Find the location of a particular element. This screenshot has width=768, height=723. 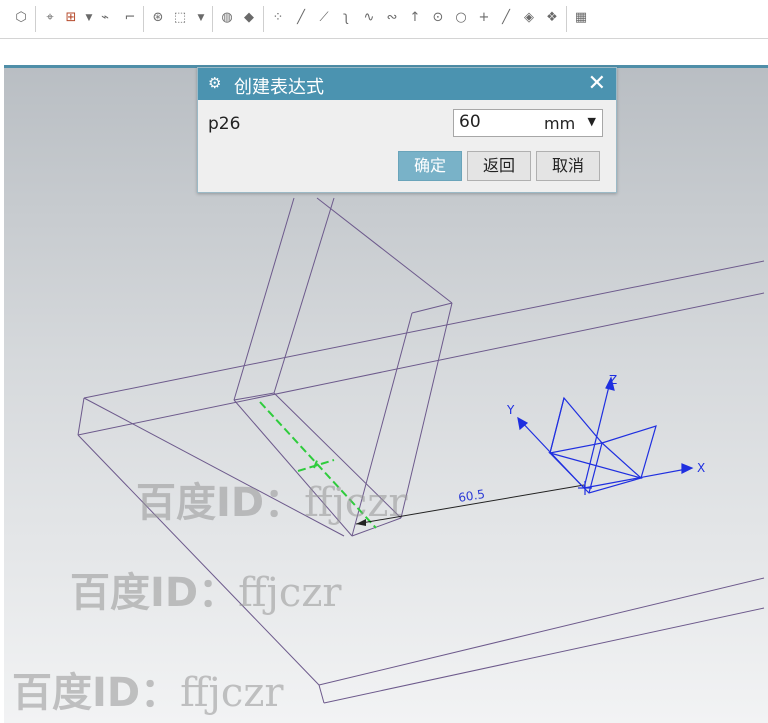

cancel-button: 取消 is located at coordinates (568, 166).